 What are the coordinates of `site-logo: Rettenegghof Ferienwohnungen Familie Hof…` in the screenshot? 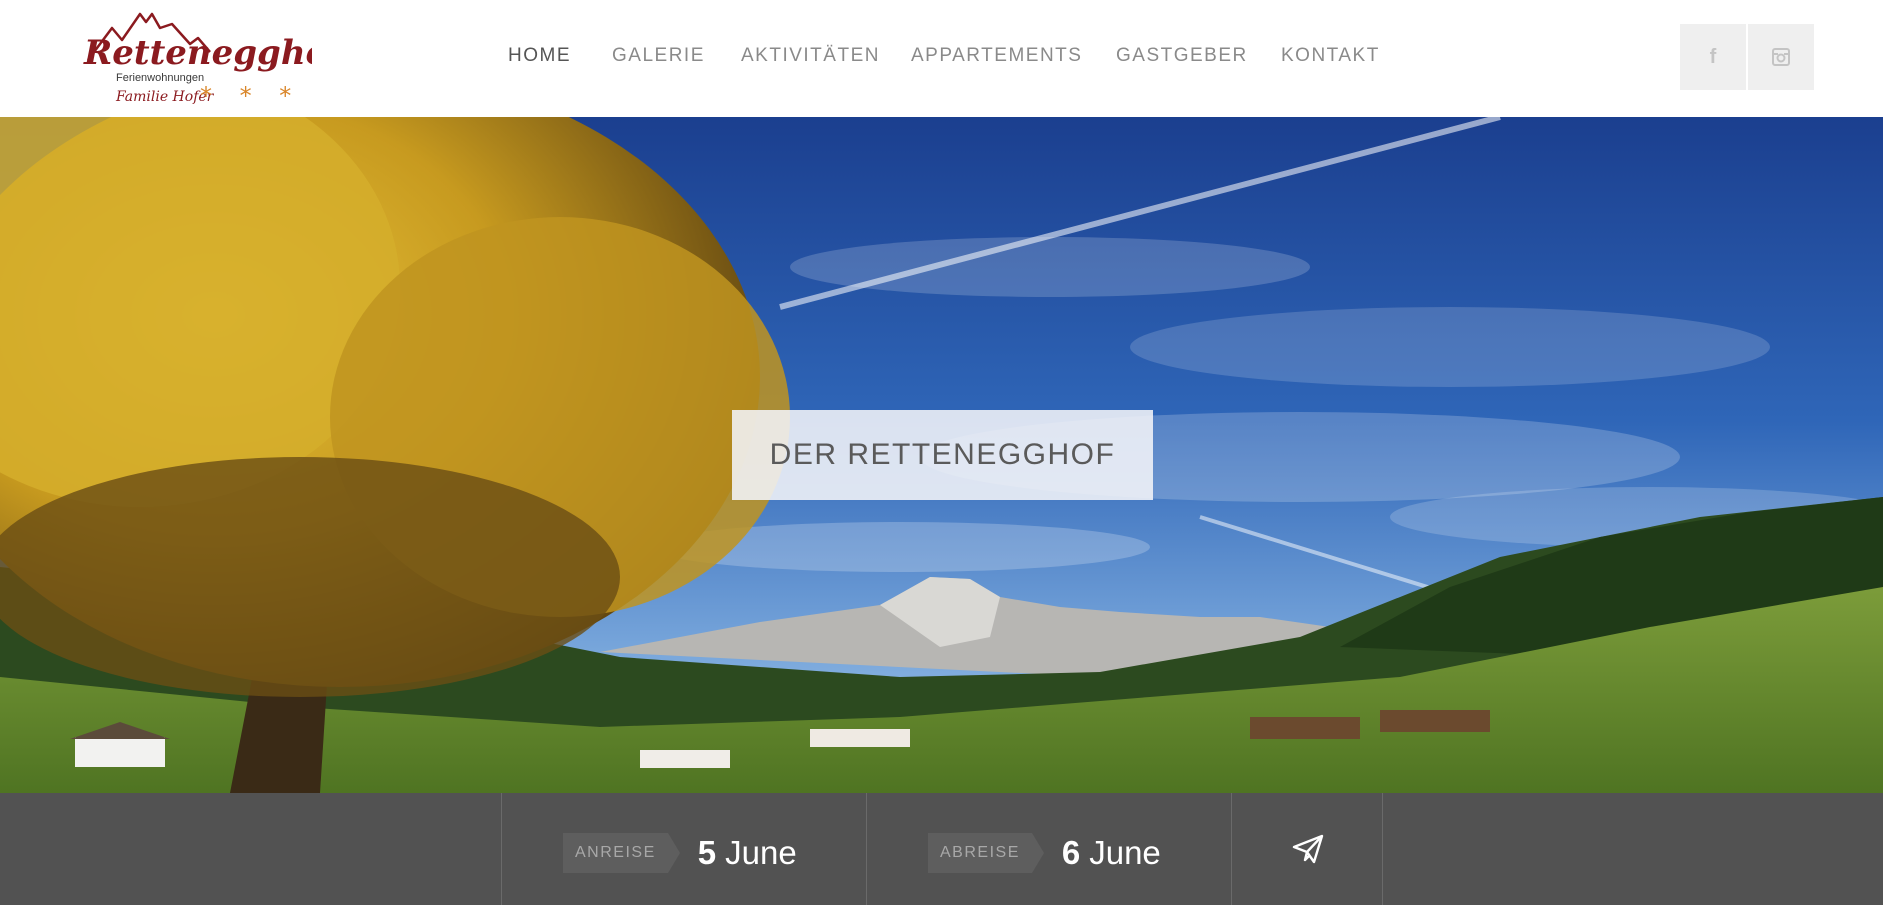 It's located at (197, 60).